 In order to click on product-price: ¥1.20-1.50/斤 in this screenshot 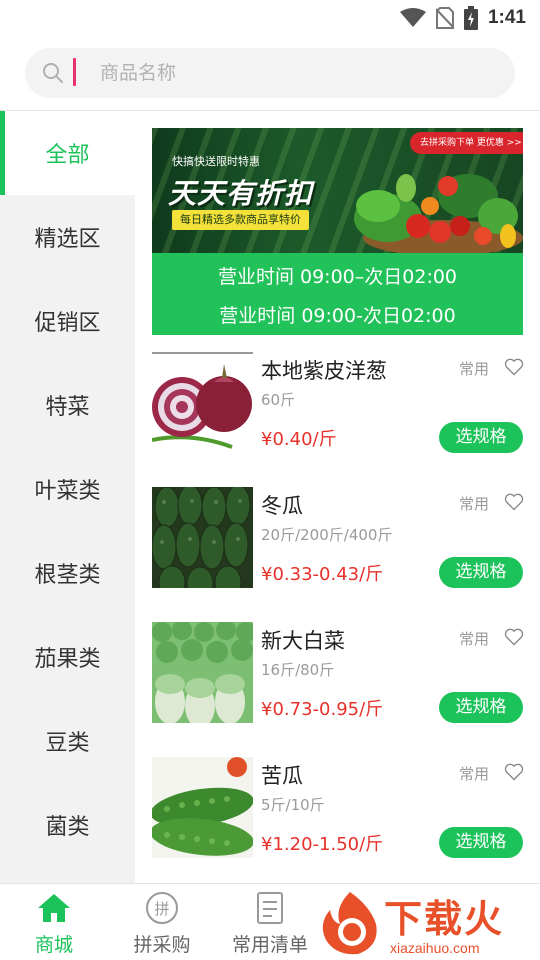, I will do `click(322, 844)`.